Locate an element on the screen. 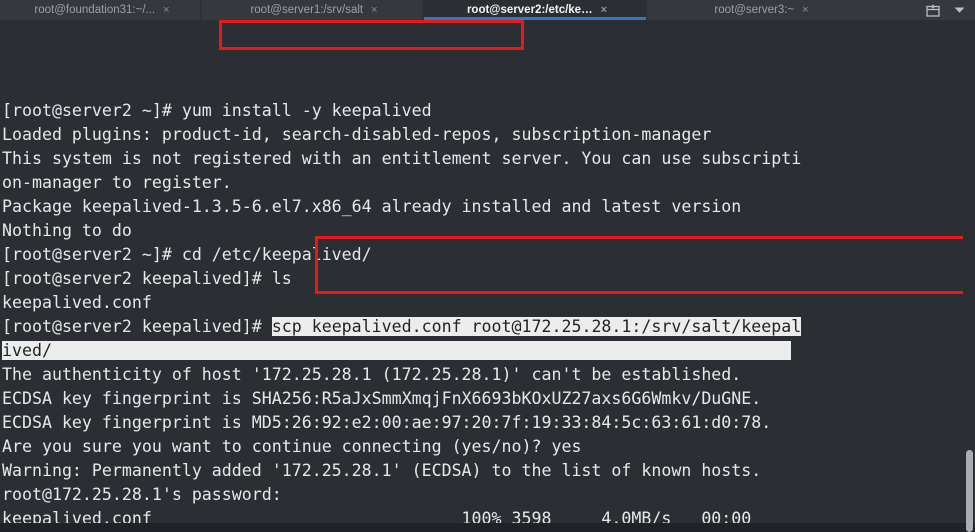  terminal-text: [root@server2 ~]# cd /etc/keepalived/ is located at coordinates (187, 254).